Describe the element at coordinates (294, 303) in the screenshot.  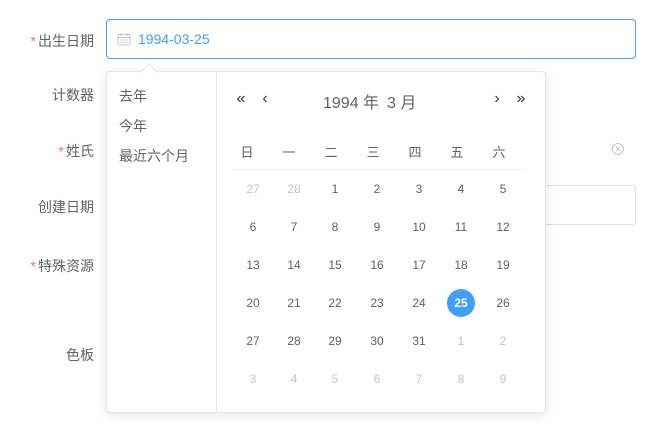
I see `day-cell: 21` at that location.